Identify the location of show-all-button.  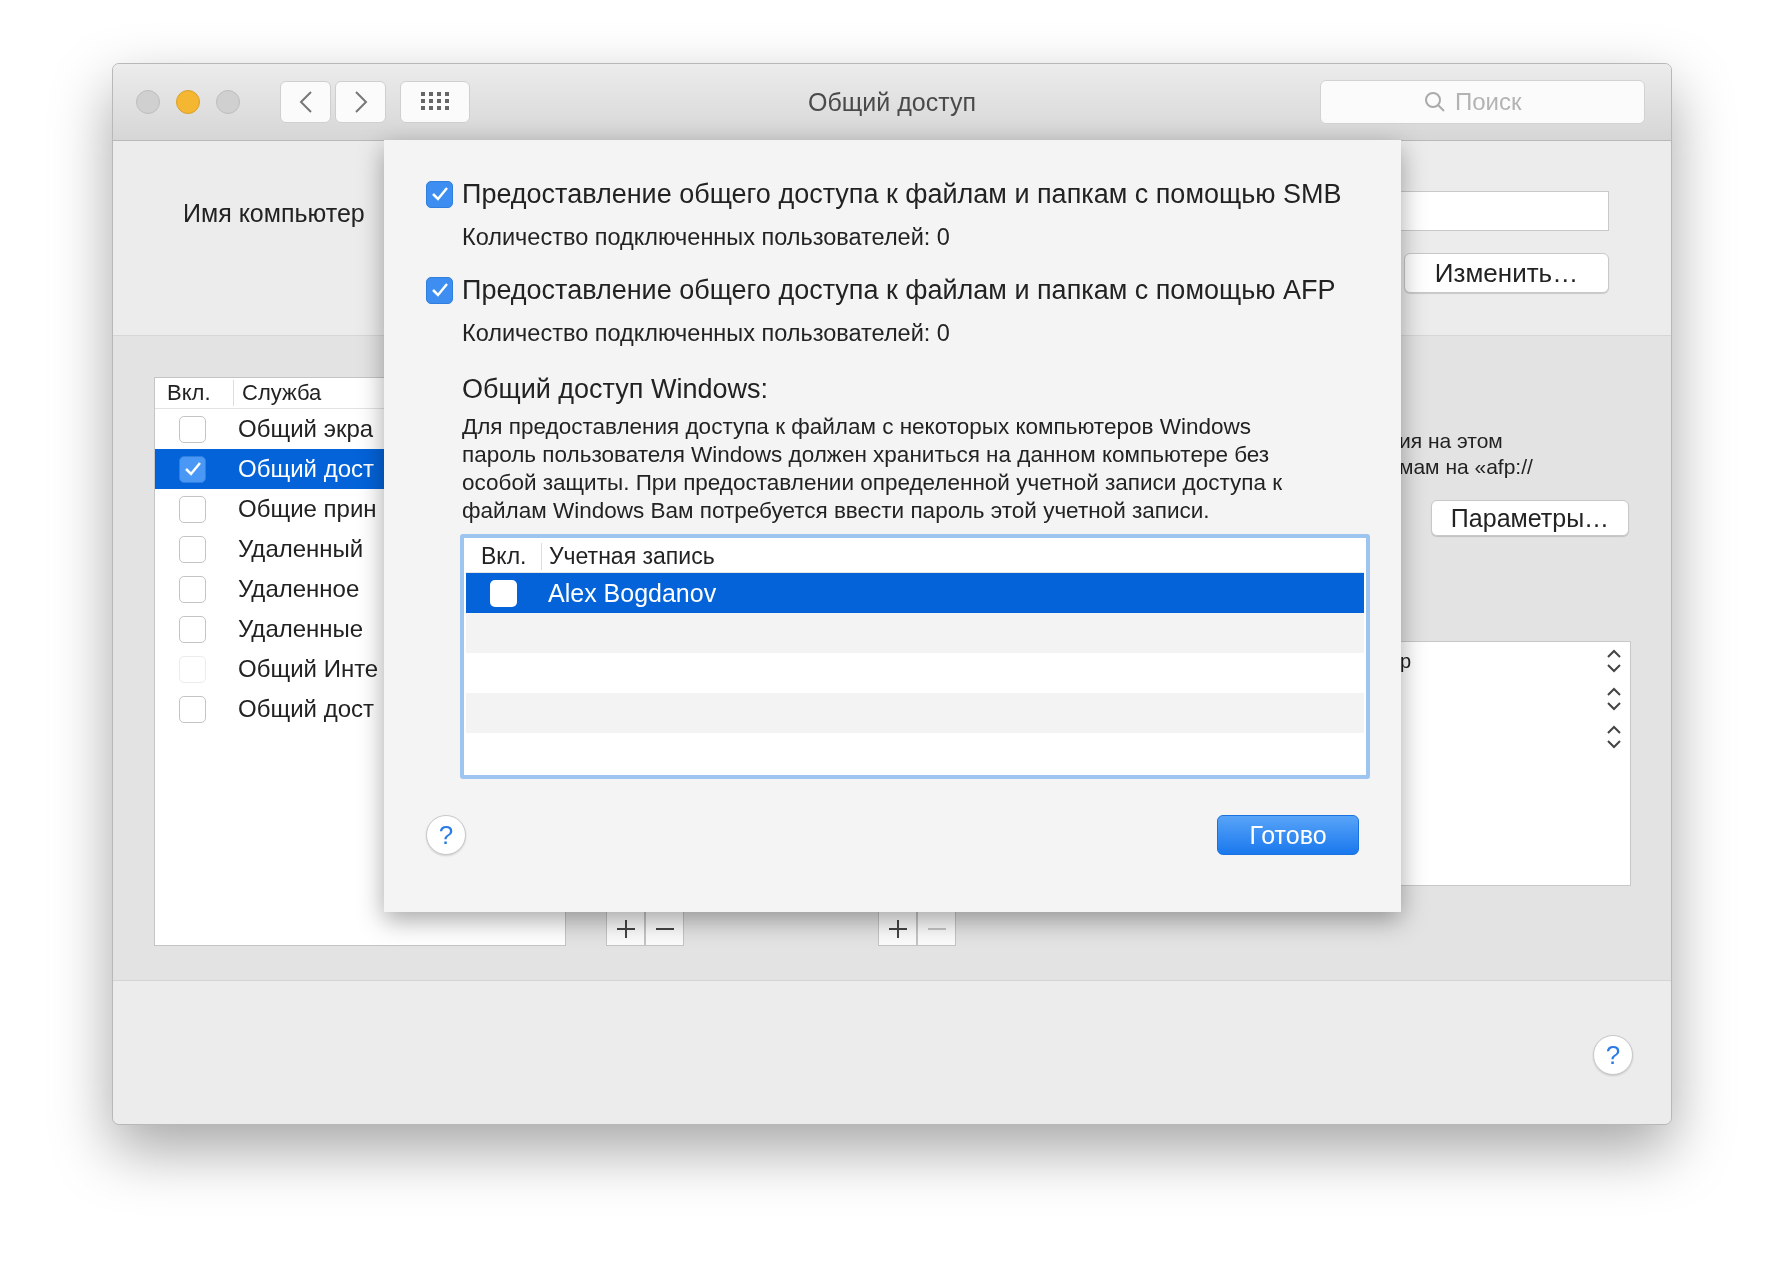
(435, 102).